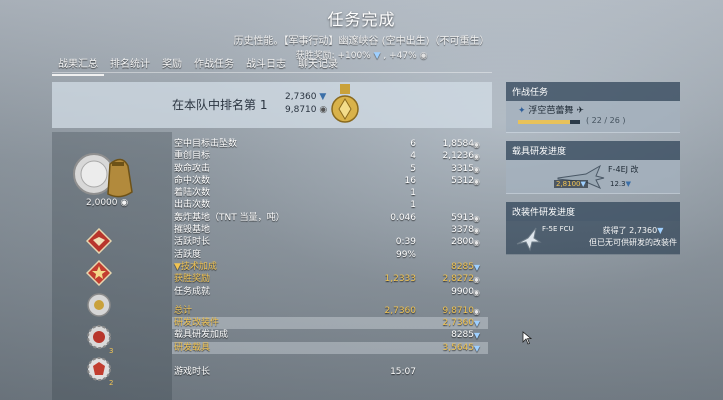 The height and width of the screenshot is (400, 723). Describe the element at coordinates (330, 144) in the screenshot. I see `stat-row: 空中目标击坠数 6 1,8584 ◉` at that location.